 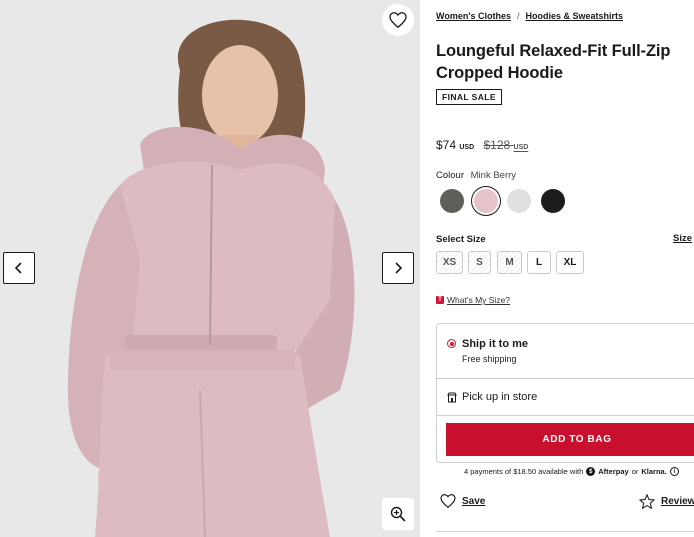 I want to click on reviews-link: Reviews, so click(x=666, y=501).